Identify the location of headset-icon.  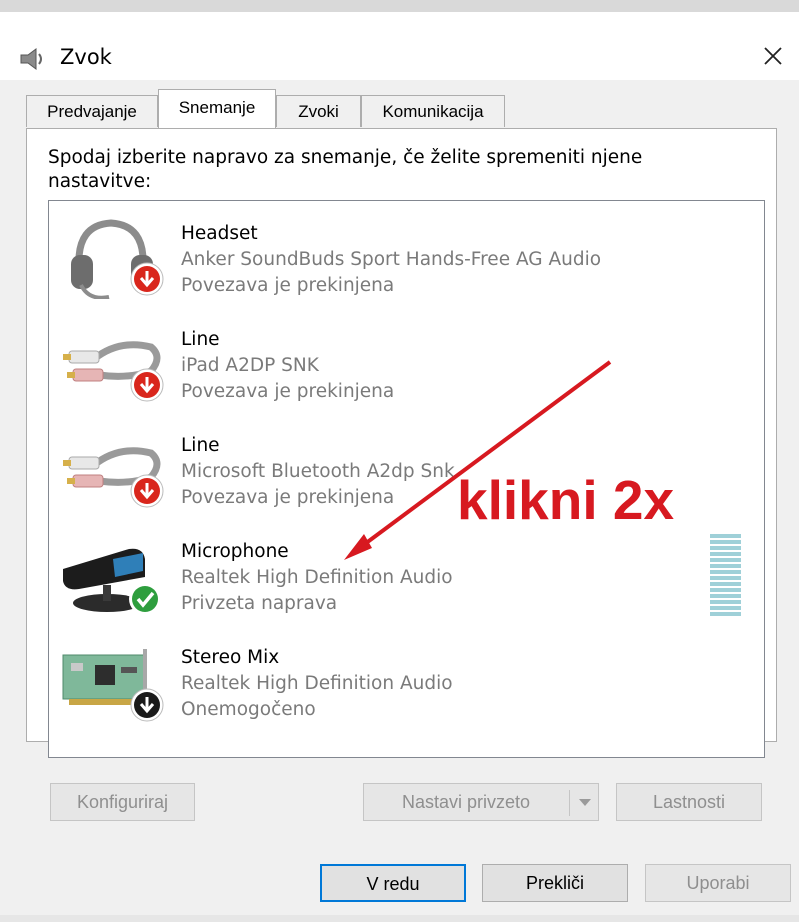
(117, 259).